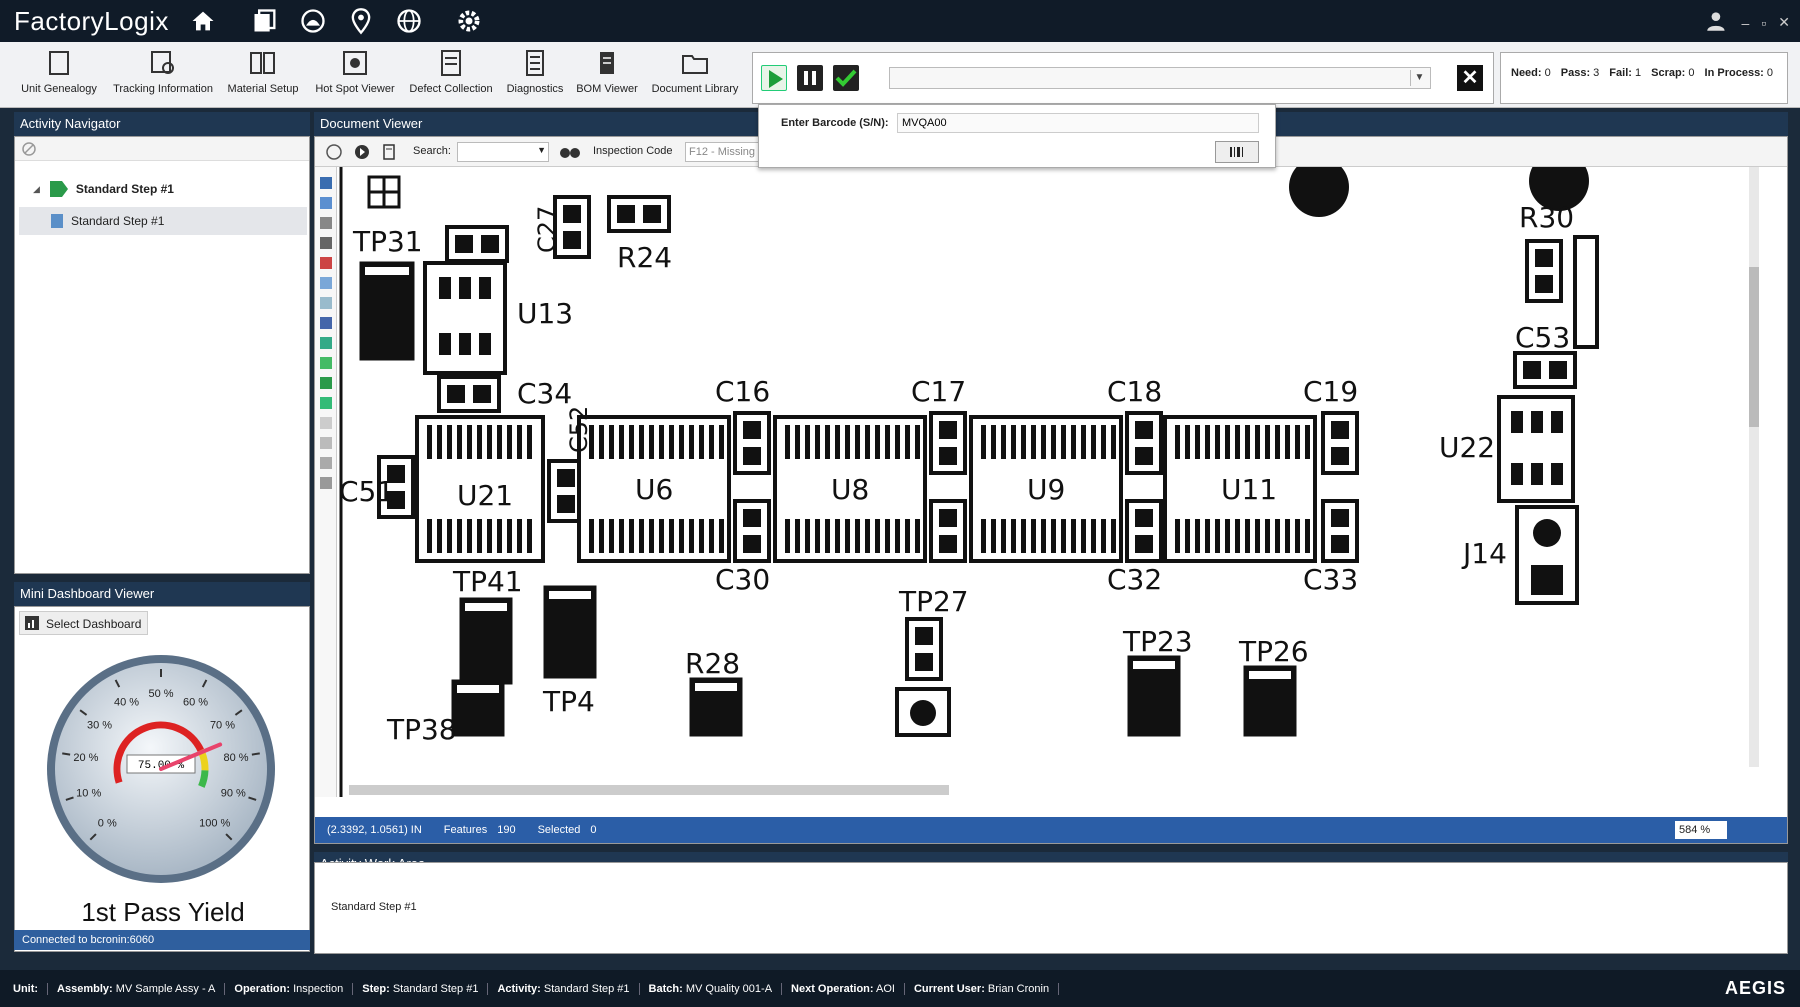 The image size is (1800, 1007). I want to click on minimize-icon: –, so click(1746, 23).